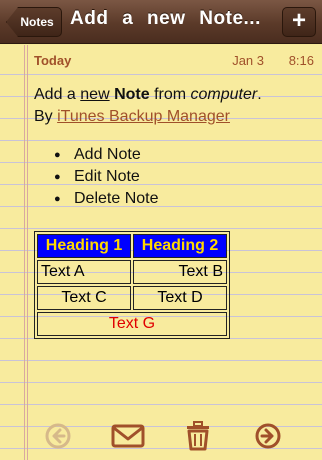  Describe the element at coordinates (95, 94) in the screenshot. I see `underlined-text: new` at that location.